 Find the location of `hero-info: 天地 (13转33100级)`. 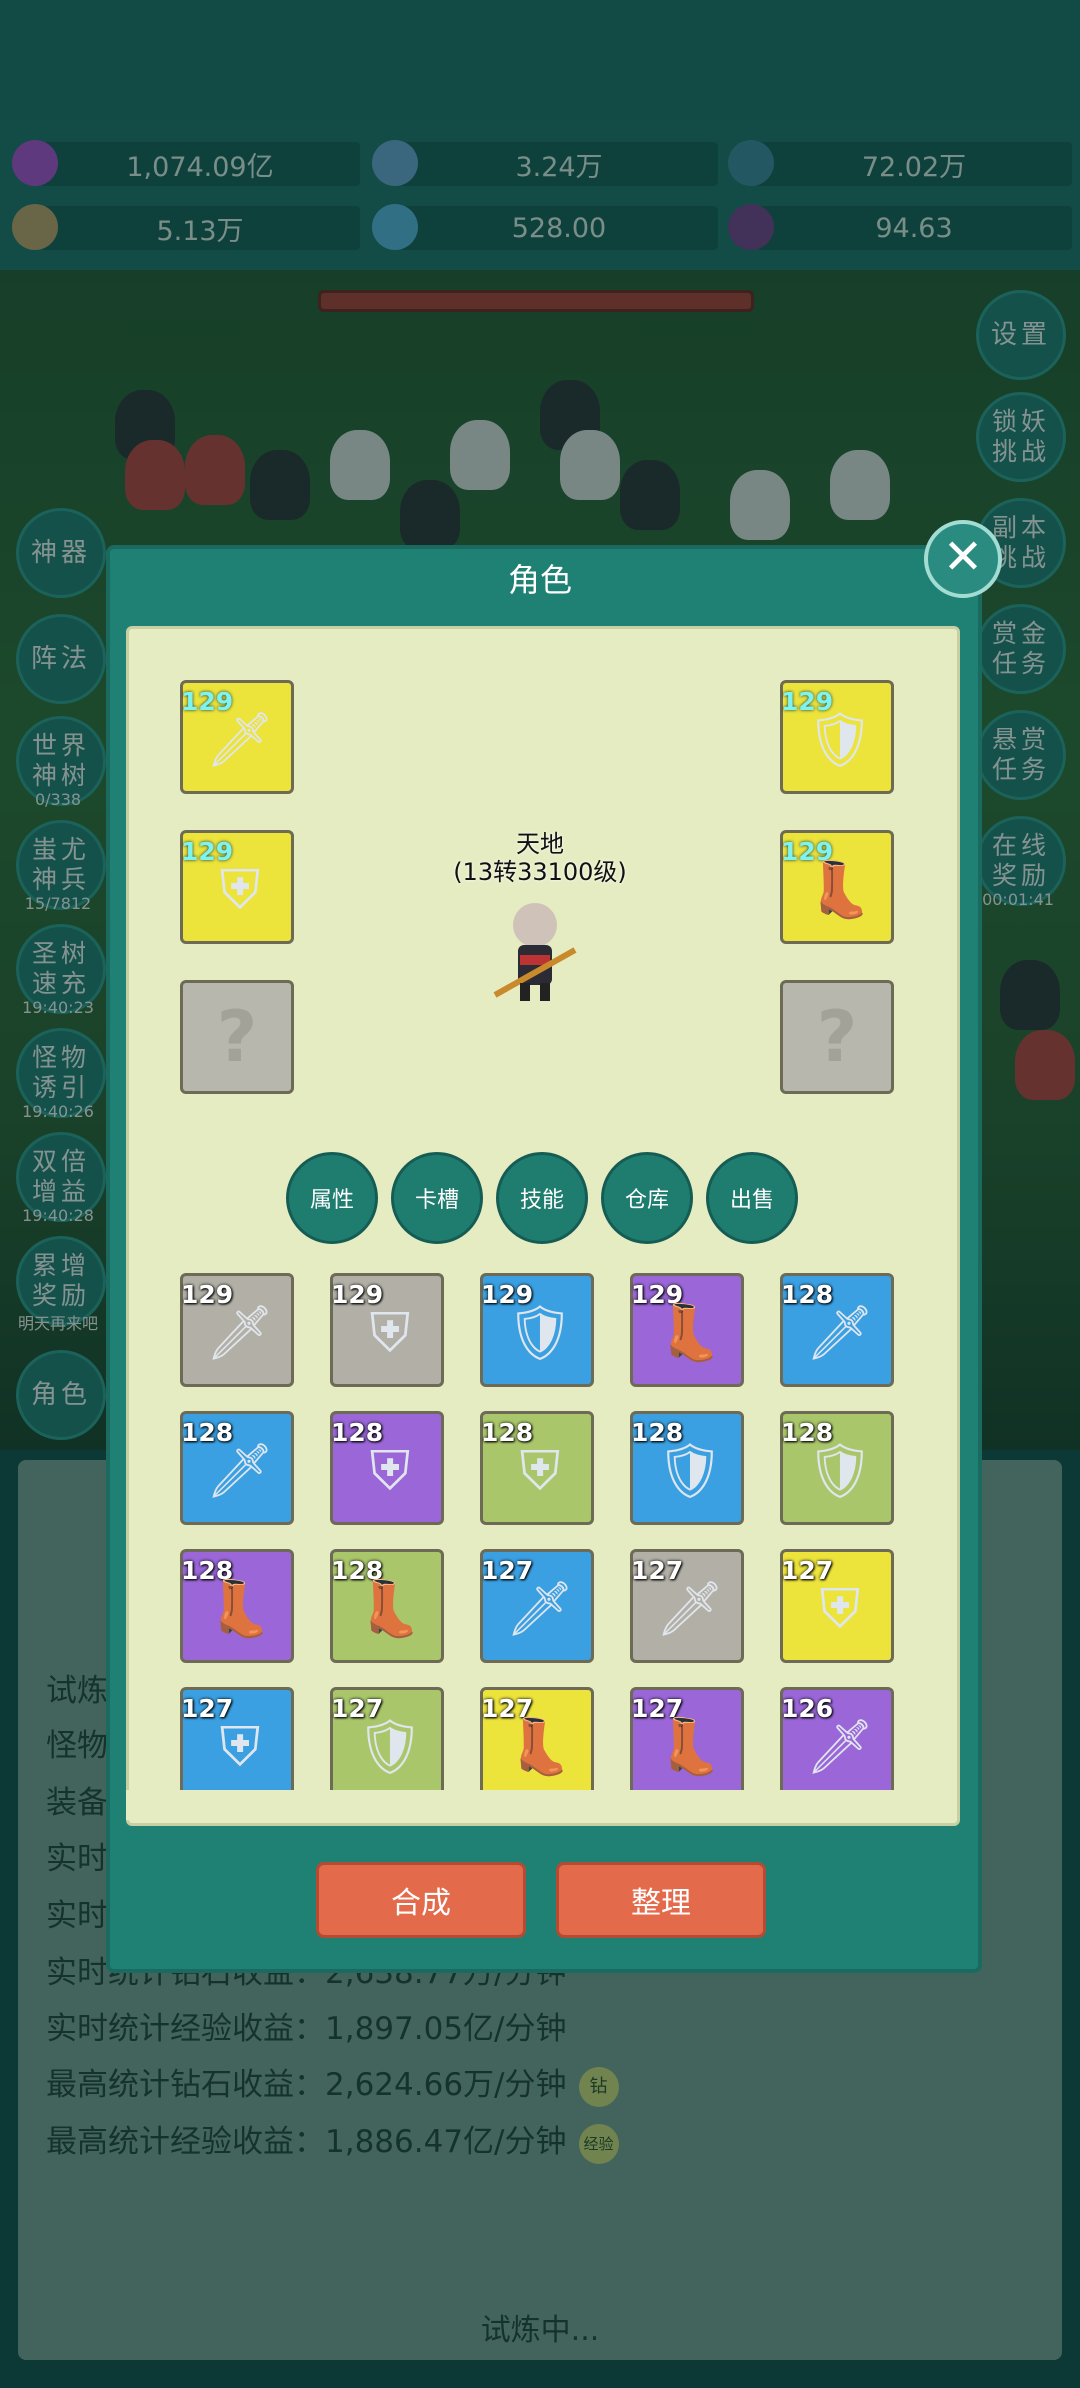

hero-info: 天地 (13转33100级) is located at coordinates (540, 858).